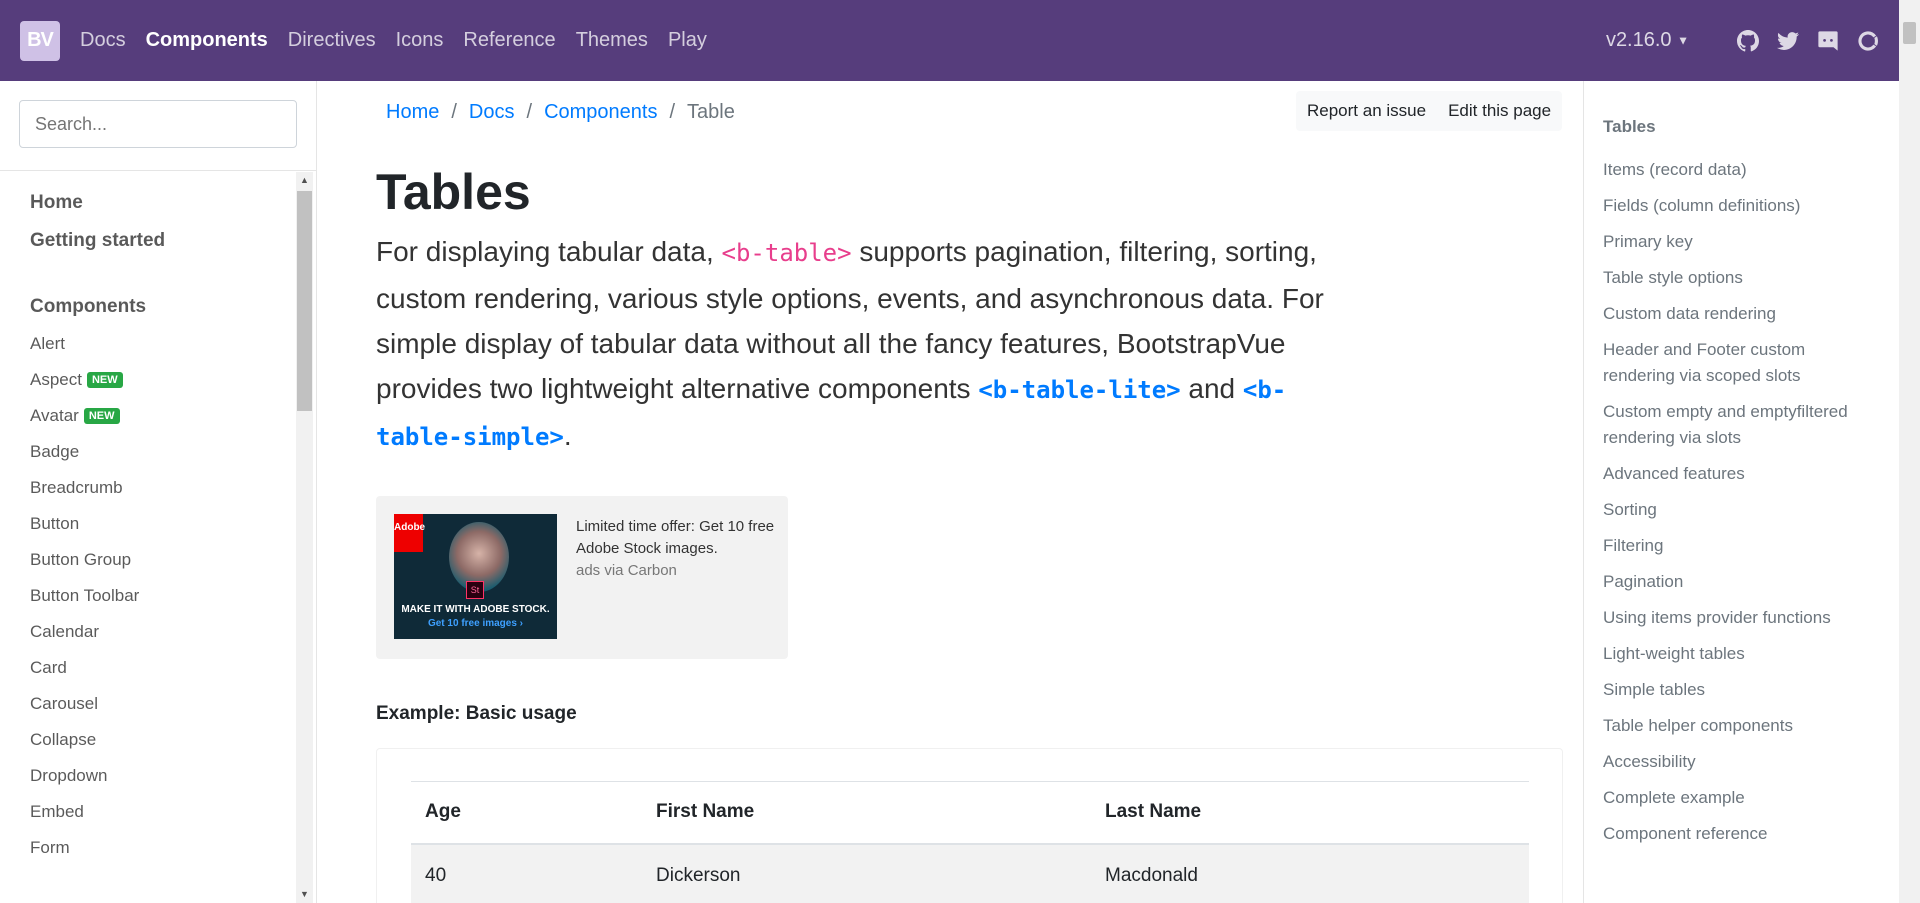 This screenshot has width=1920, height=903. I want to click on table-header-row: Age First Name Last Name, so click(970, 813).